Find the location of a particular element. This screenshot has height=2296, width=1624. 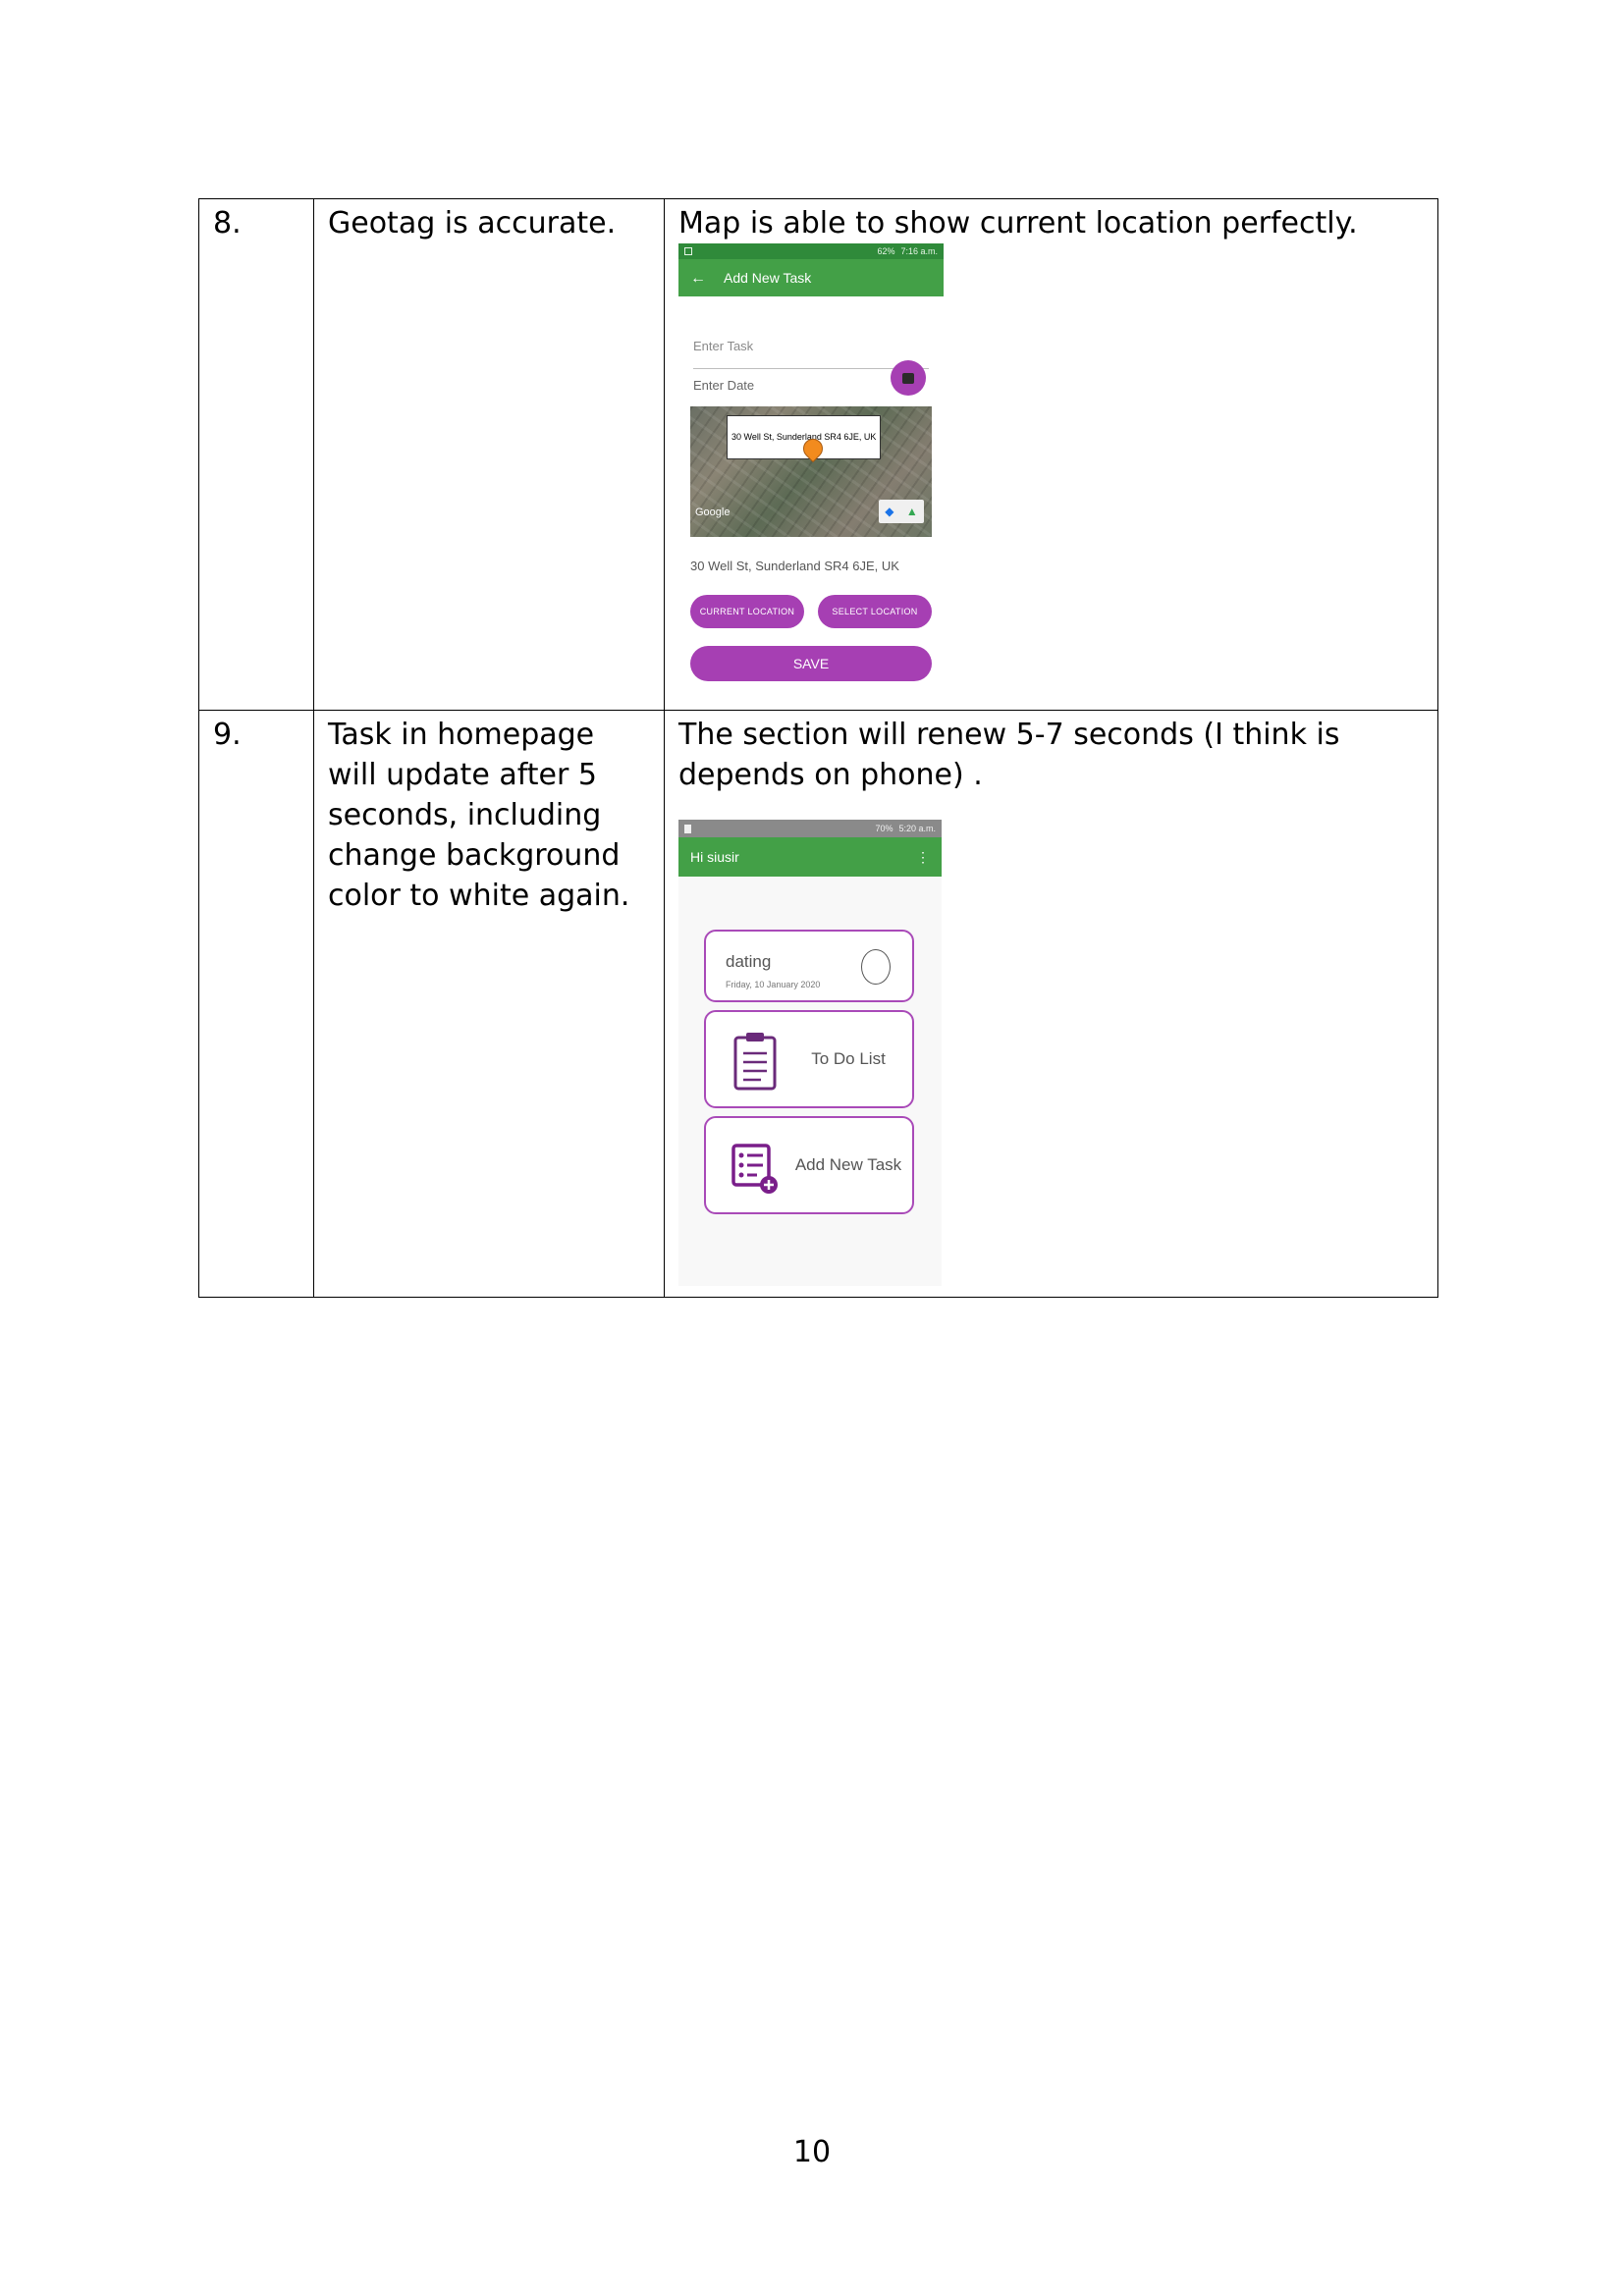

current-location-button: CURRENT LOCATION is located at coordinates (747, 611).